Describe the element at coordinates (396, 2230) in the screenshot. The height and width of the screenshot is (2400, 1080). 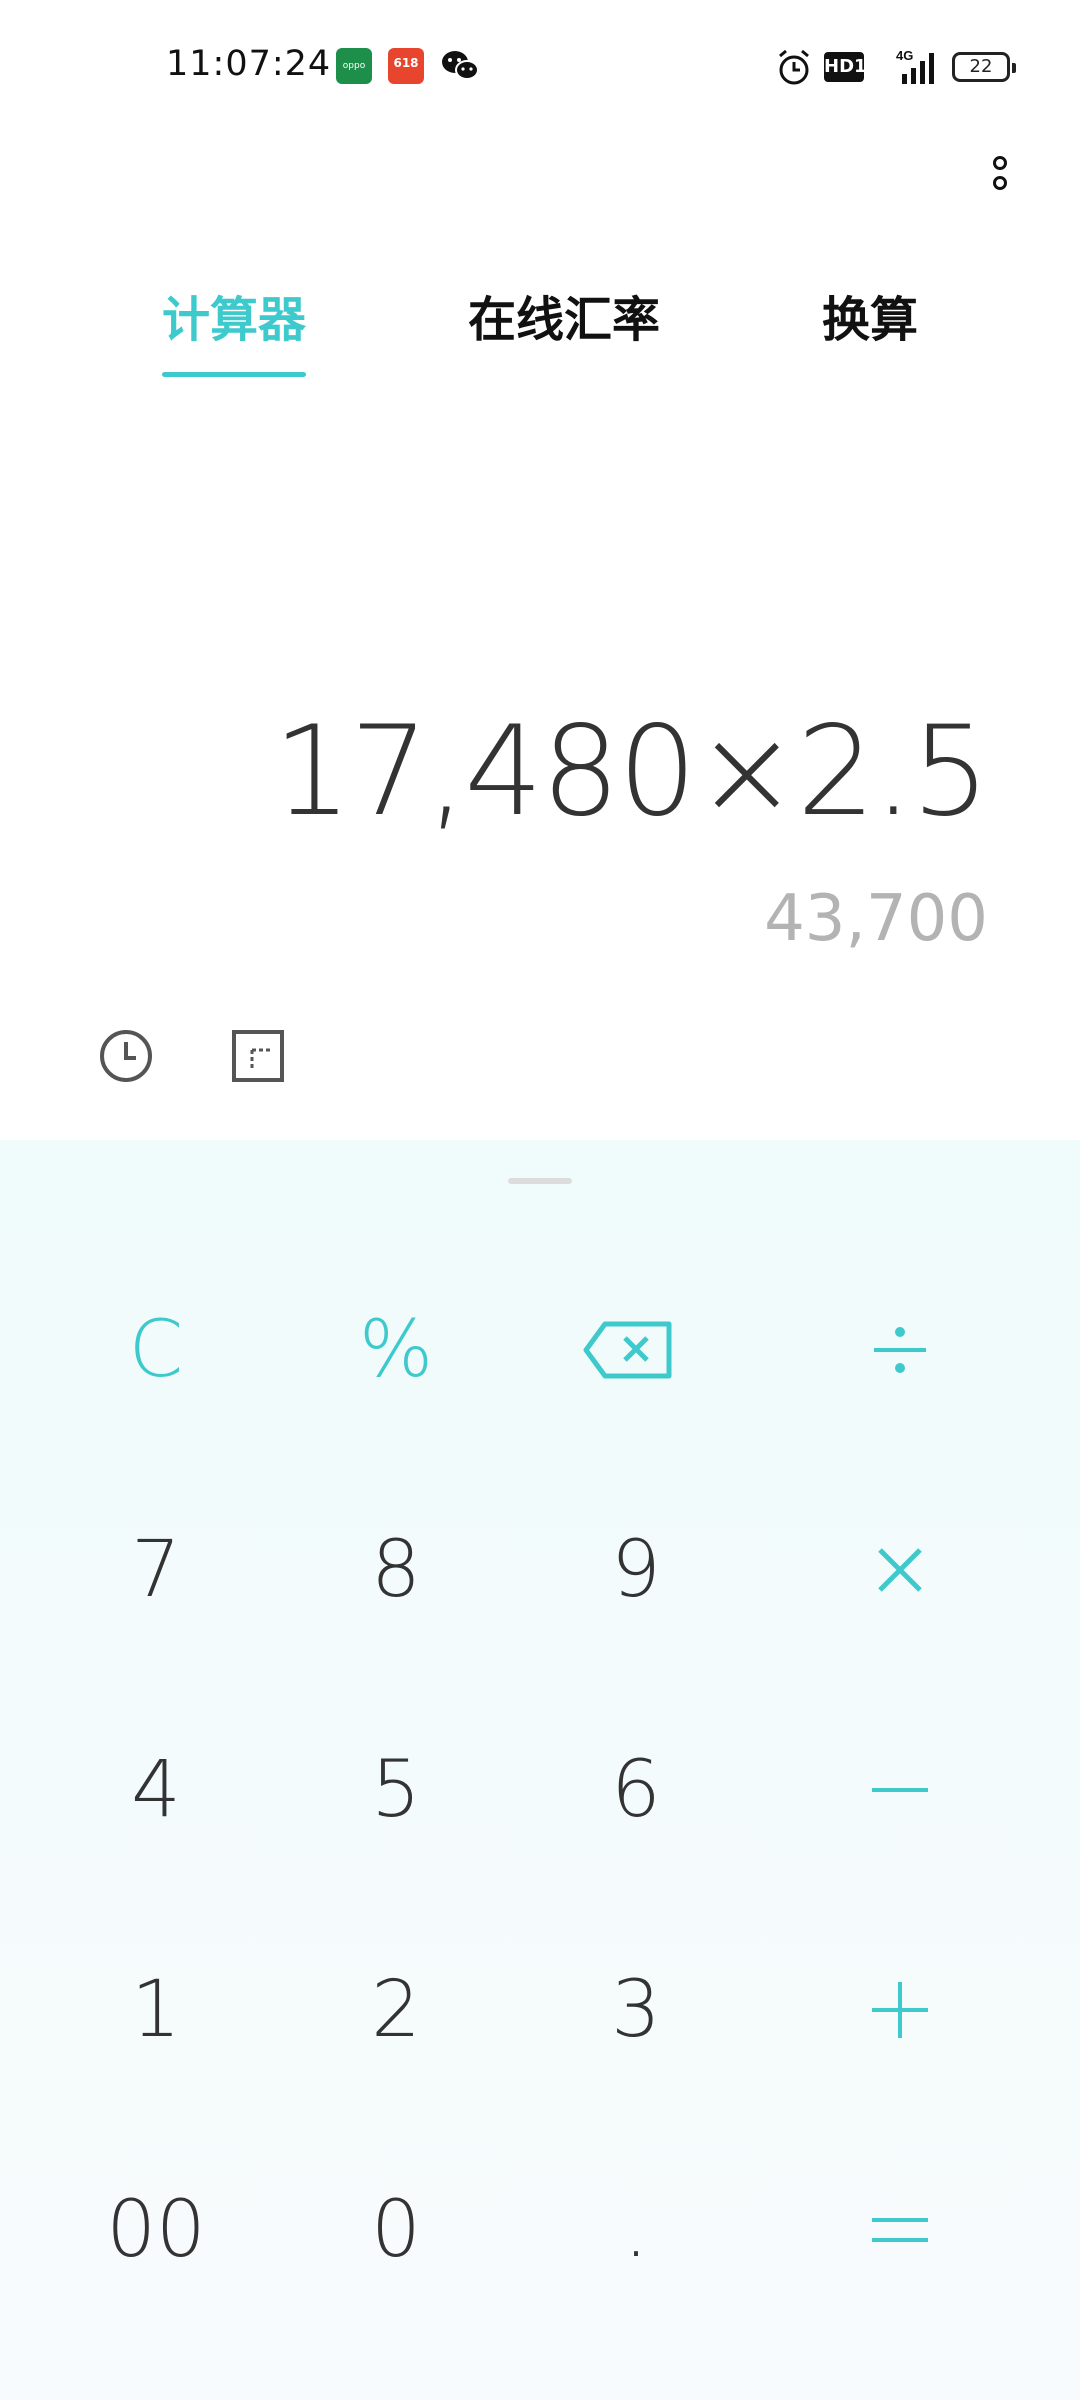
I see `key-0: 0` at that location.